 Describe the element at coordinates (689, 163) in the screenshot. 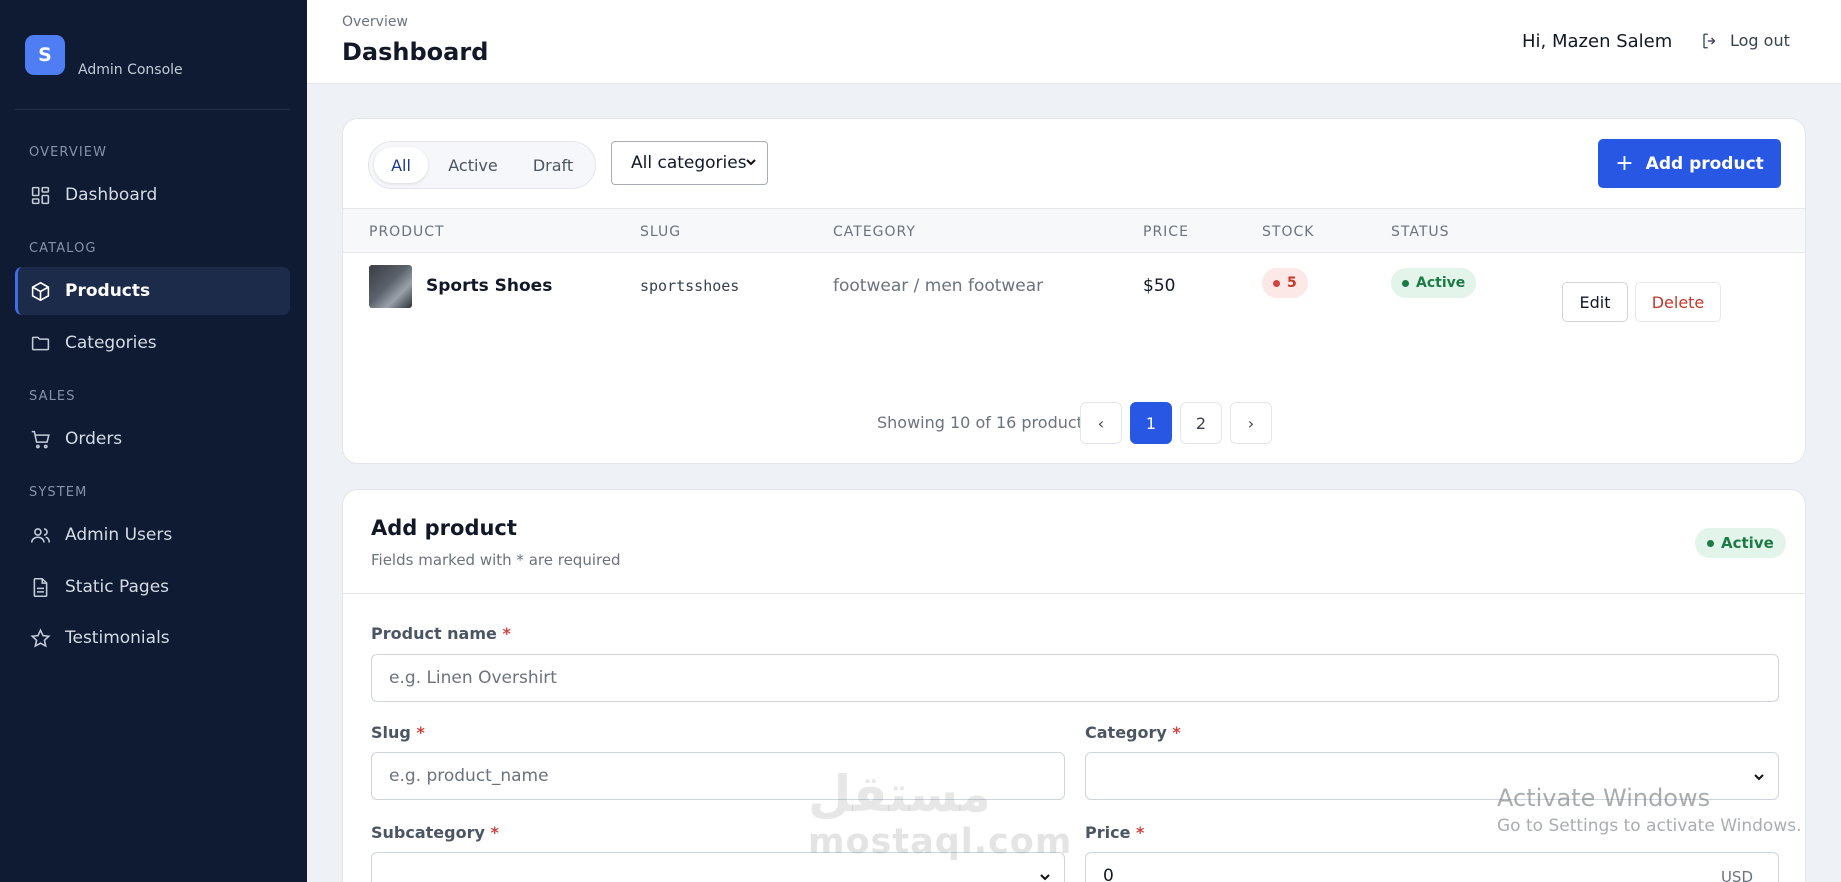

I see `category-filter-select: All categories` at that location.